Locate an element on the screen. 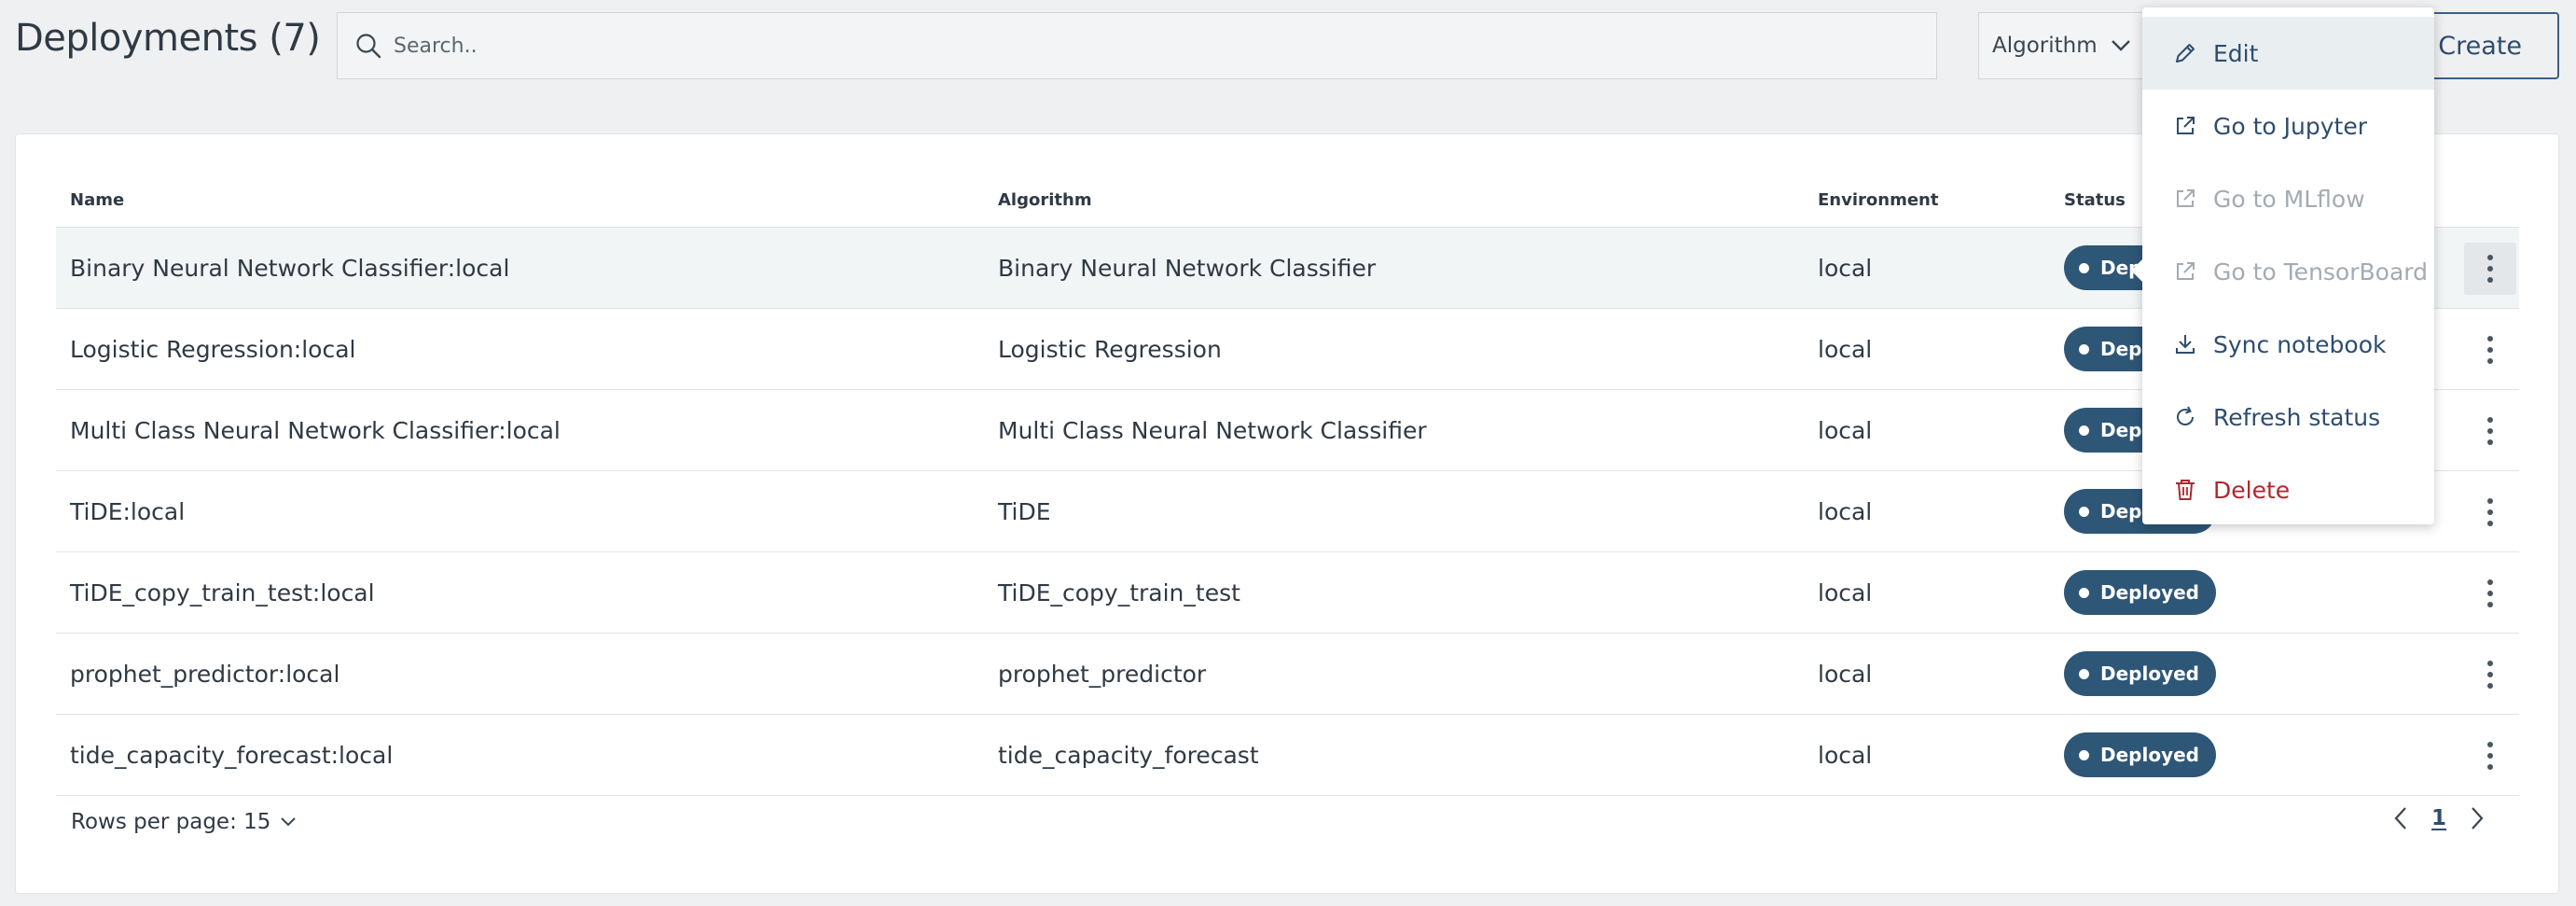 This screenshot has height=906, width=2576. column-header-environment: Environment is located at coordinates (1878, 200).